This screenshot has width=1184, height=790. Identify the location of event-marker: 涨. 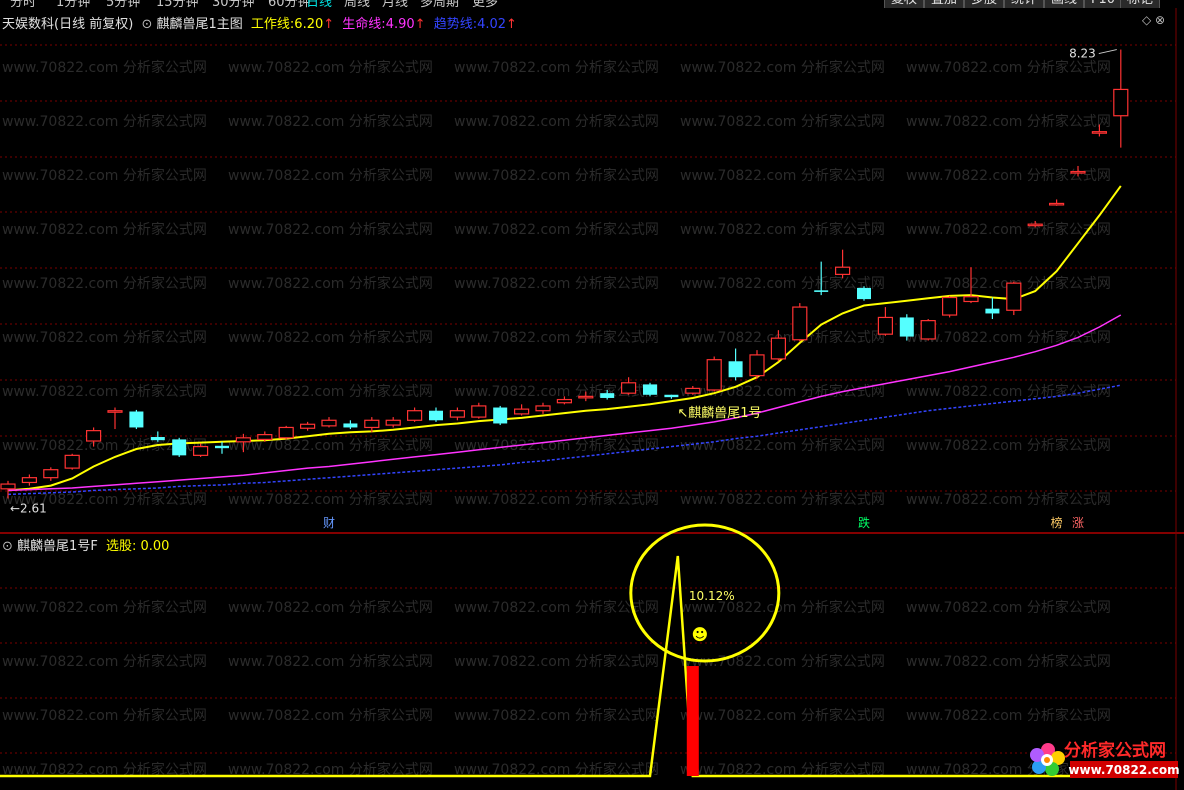
(1078, 522).